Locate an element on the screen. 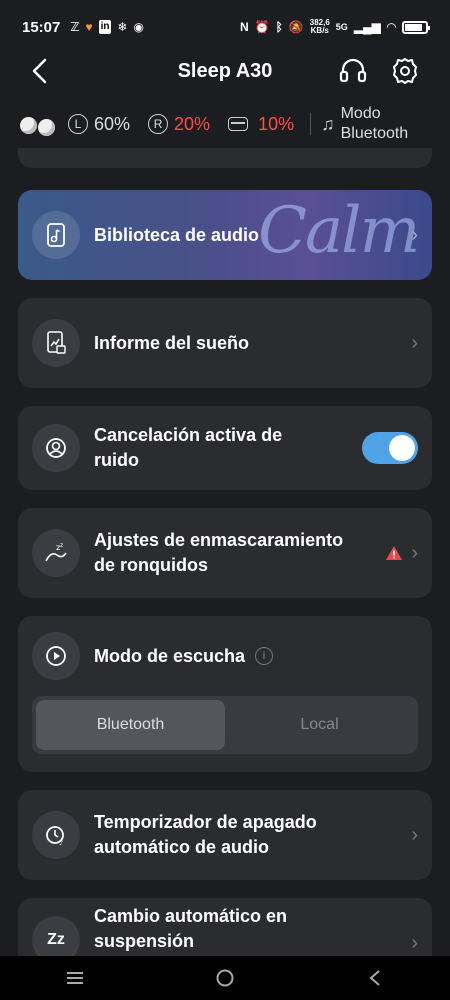  anc-card: Cancelación activa de ruido is located at coordinates (225, 448).